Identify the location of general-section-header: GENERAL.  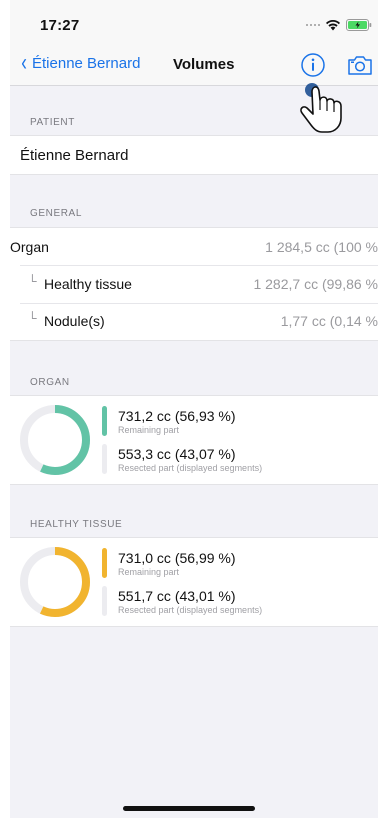
(56, 213).